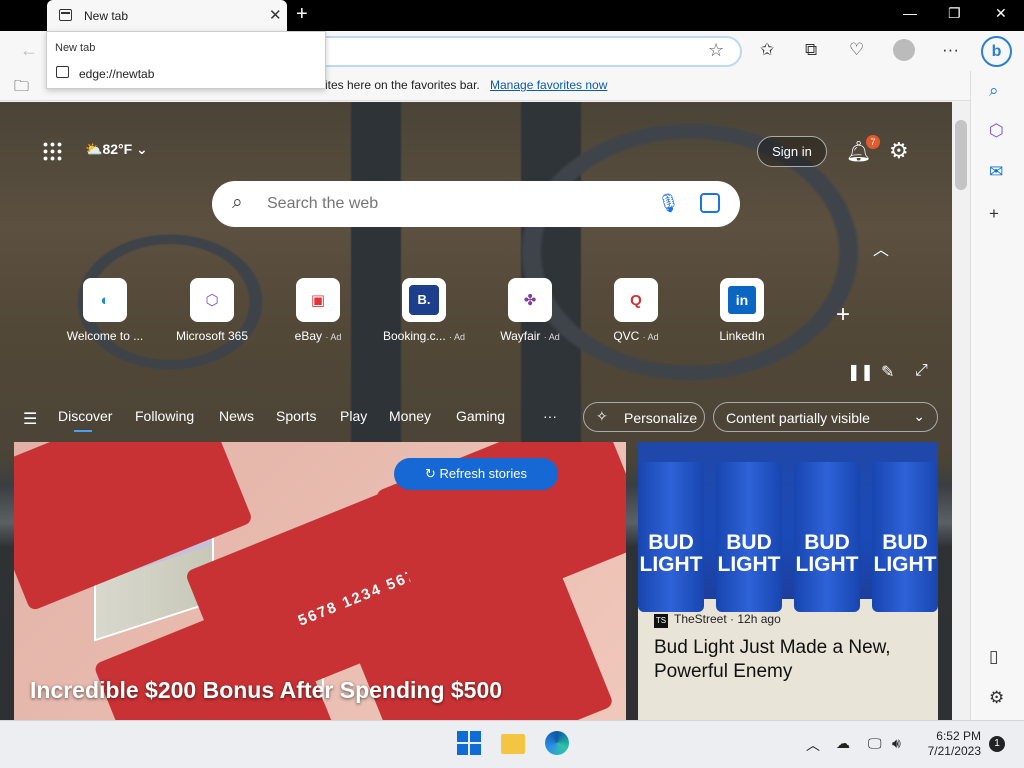 The image size is (1024, 768). What do you see at coordinates (873, 142) in the screenshot?
I see `notification-badge: 7` at bounding box center [873, 142].